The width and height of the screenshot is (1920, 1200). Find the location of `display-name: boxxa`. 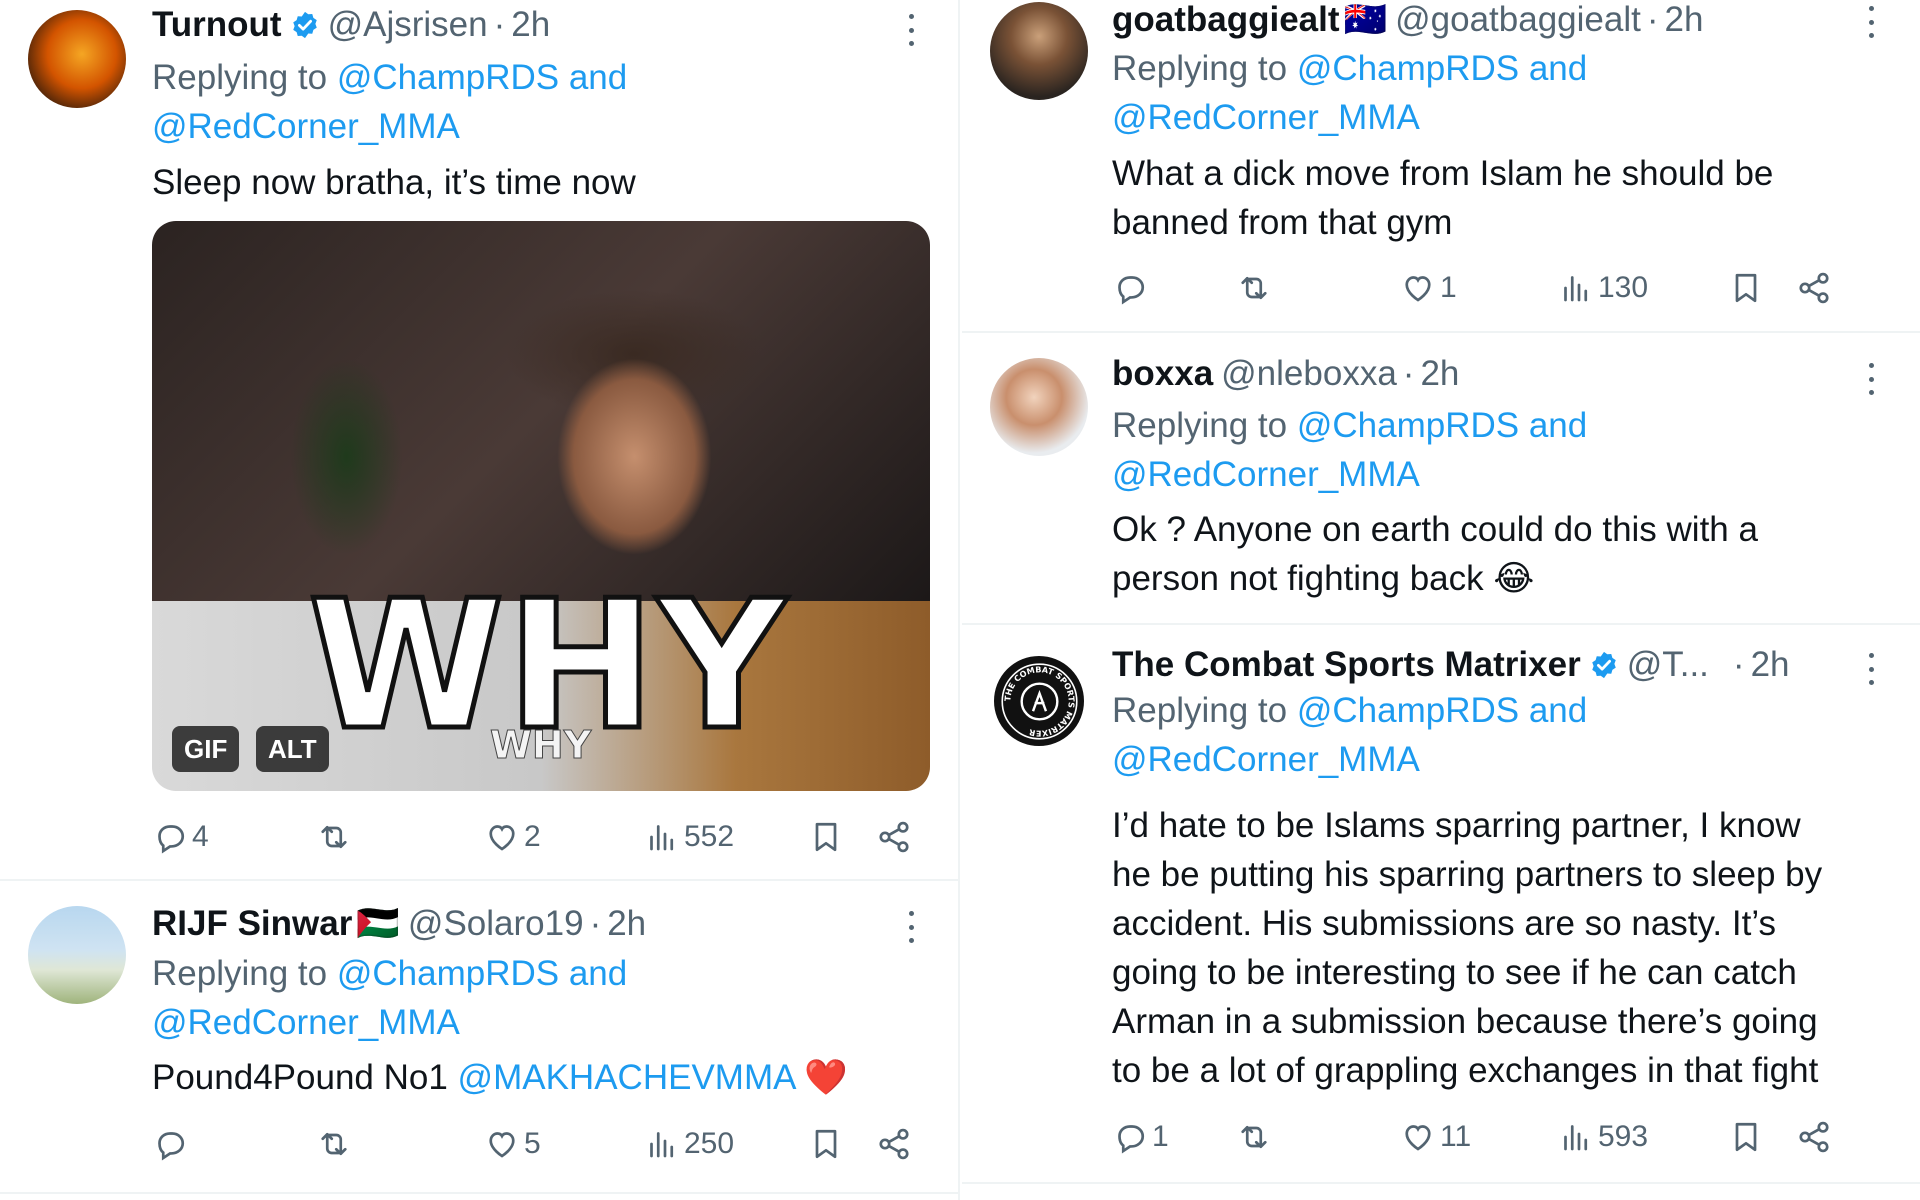

display-name: boxxa is located at coordinates (1162, 374).